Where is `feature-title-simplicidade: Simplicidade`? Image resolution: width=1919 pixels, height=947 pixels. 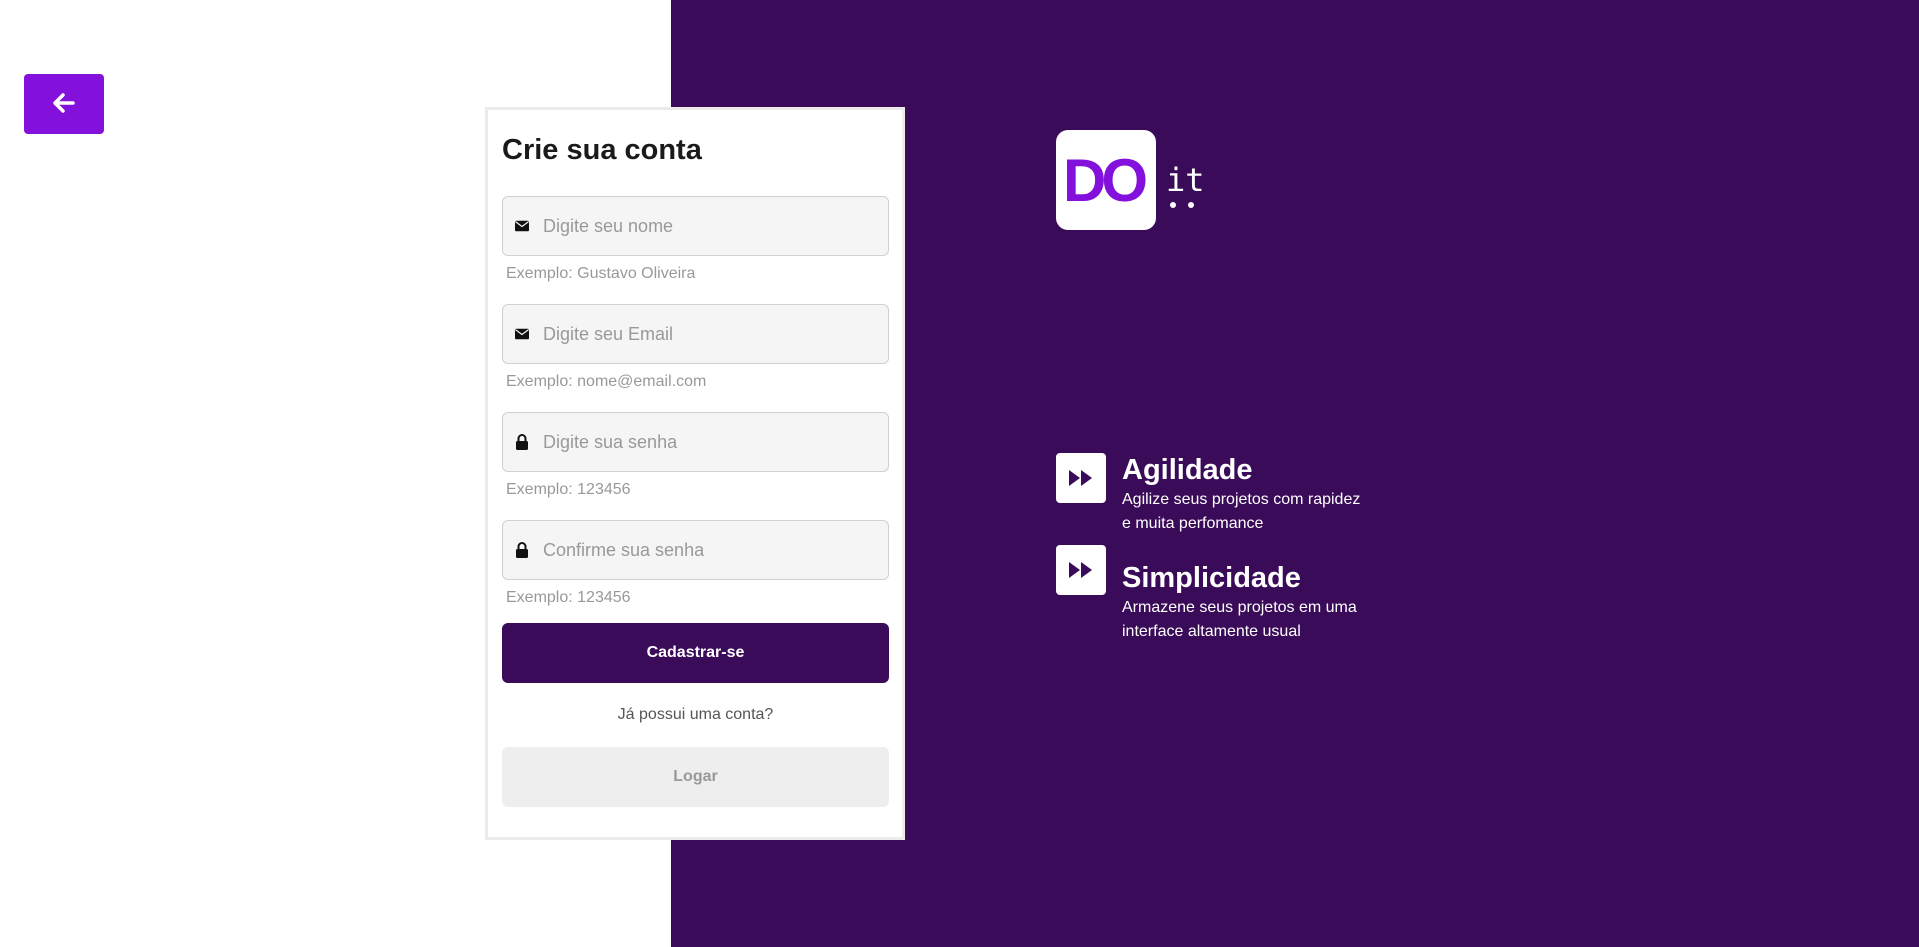 feature-title-simplicidade: Simplicidade is located at coordinates (1211, 578).